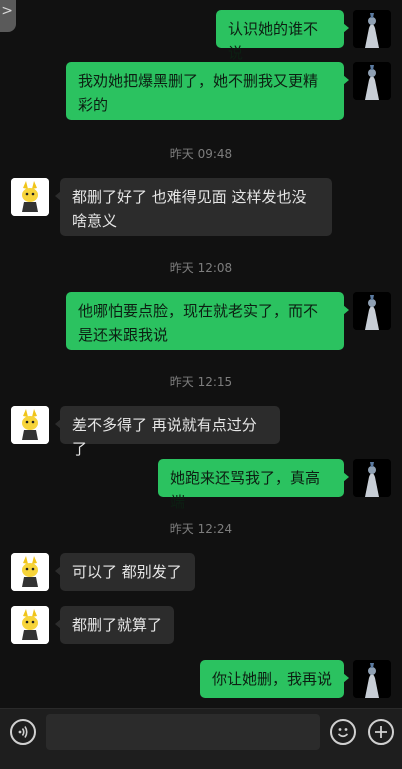 The height and width of the screenshot is (769, 402). What do you see at coordinates (114, 625) in the screenshot?
I see `message-bubble-received: 都删了就算了` at bounding box center [114, 625].